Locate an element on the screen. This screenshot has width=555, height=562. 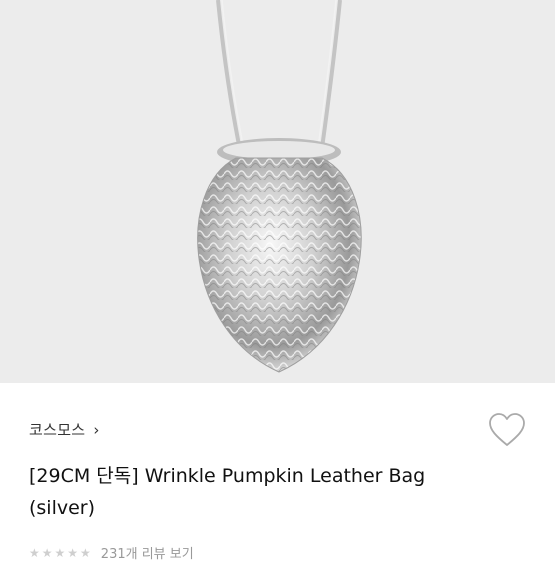
heart-icon is located at coordinates (507, 430).